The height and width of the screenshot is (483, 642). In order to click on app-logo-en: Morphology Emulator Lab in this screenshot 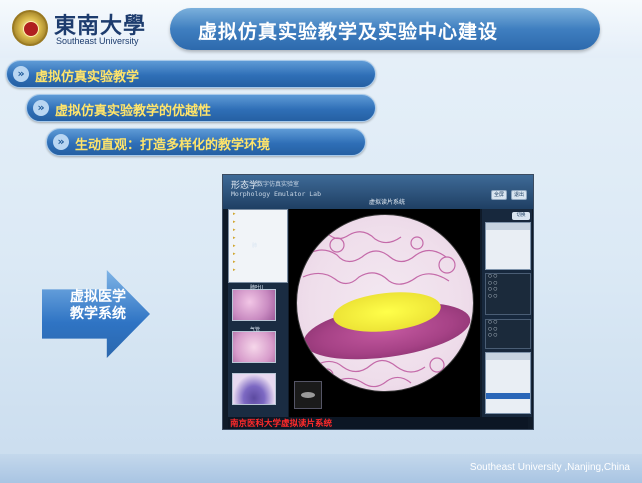, I will do `click(276, 194)`.